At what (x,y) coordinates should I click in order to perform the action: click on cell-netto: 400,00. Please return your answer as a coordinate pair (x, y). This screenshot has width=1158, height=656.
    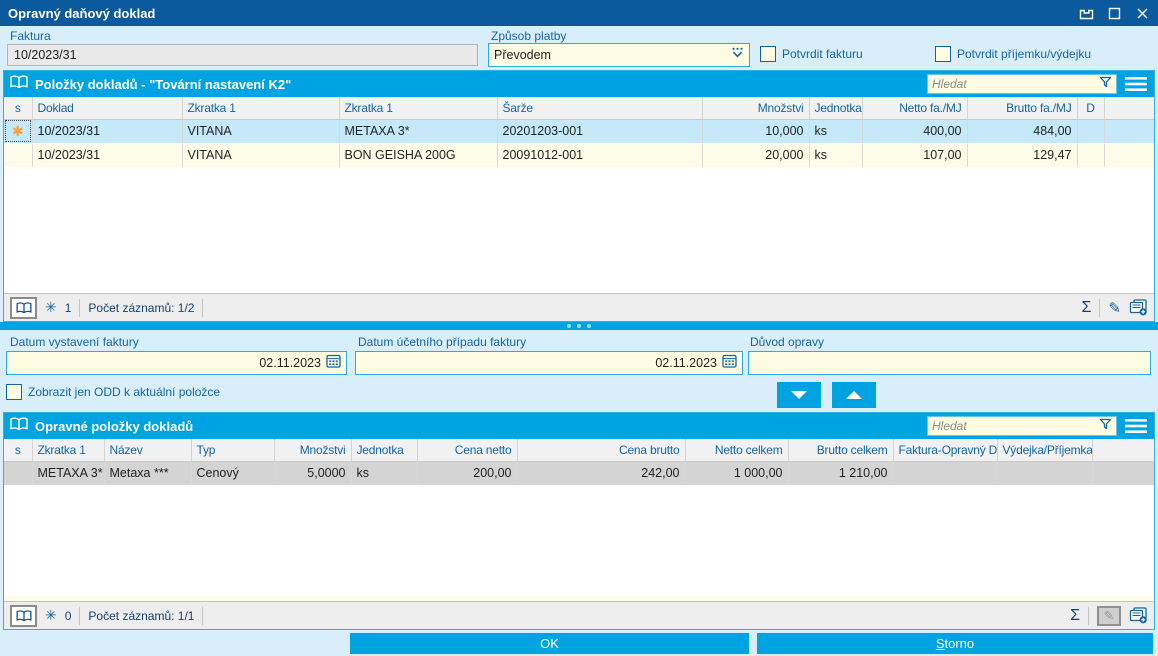
    Looking at the image, I should click on (915, 131).